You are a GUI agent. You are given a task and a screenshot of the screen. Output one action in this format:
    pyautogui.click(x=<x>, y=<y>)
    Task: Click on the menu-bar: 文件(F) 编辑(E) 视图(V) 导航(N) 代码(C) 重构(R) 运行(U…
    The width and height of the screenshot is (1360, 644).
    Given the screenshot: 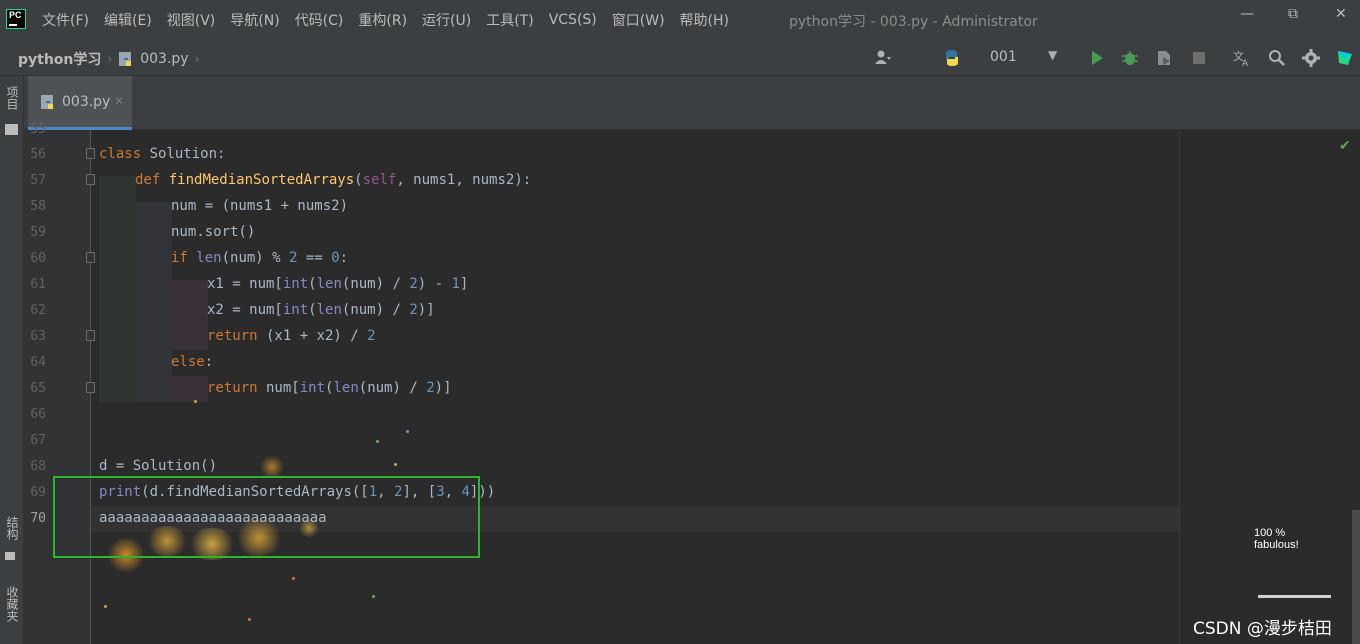 What is the action you would take?
    pyautogui.click(x=393, y=20)
    